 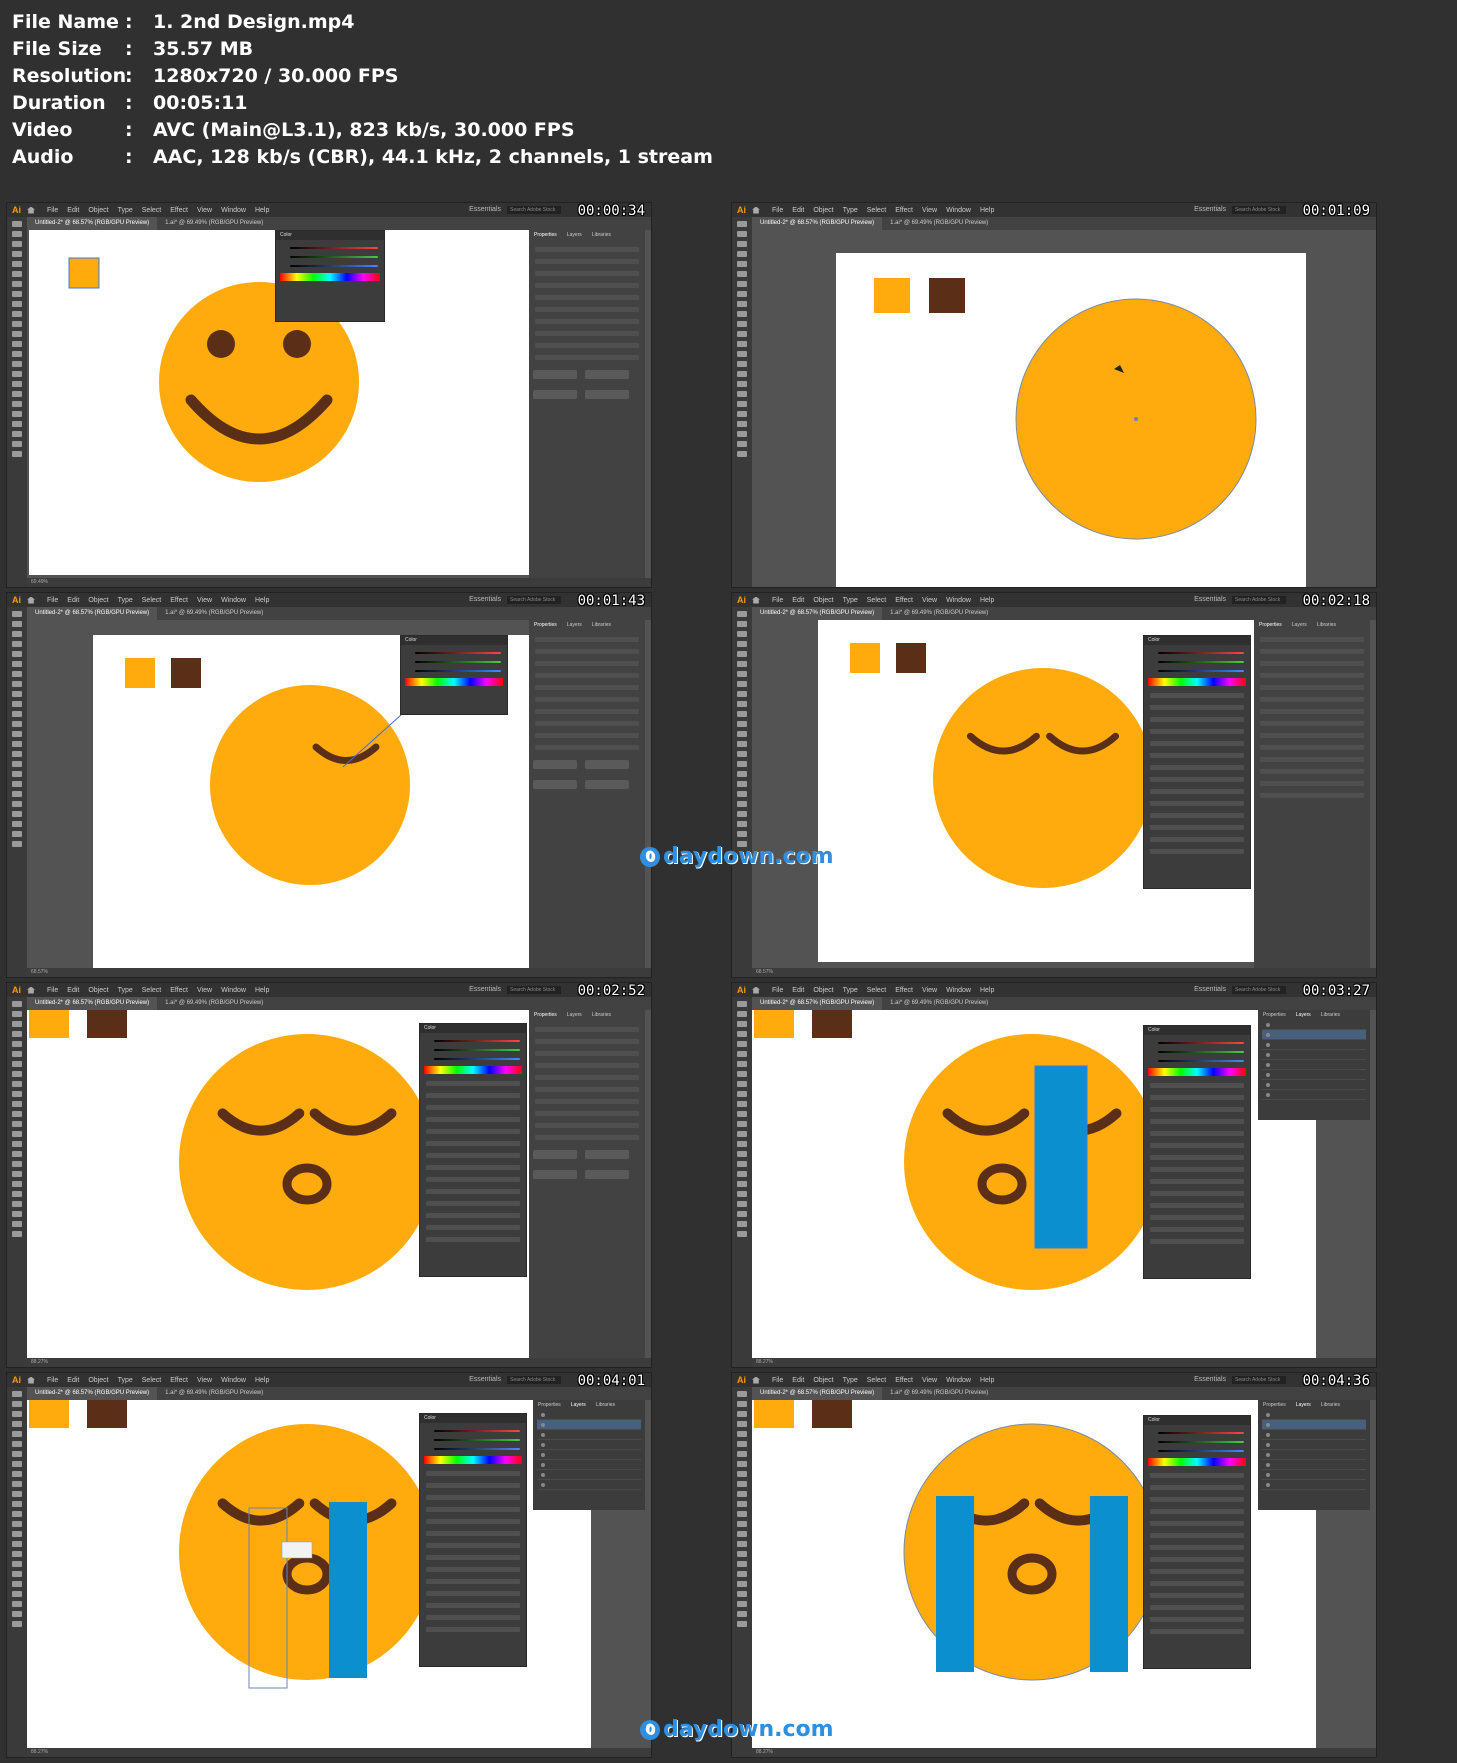 What do you see at coordinates (798, 210) in the screenshot?
I see `menu-item: Edit` at bounding box center [798, 210].